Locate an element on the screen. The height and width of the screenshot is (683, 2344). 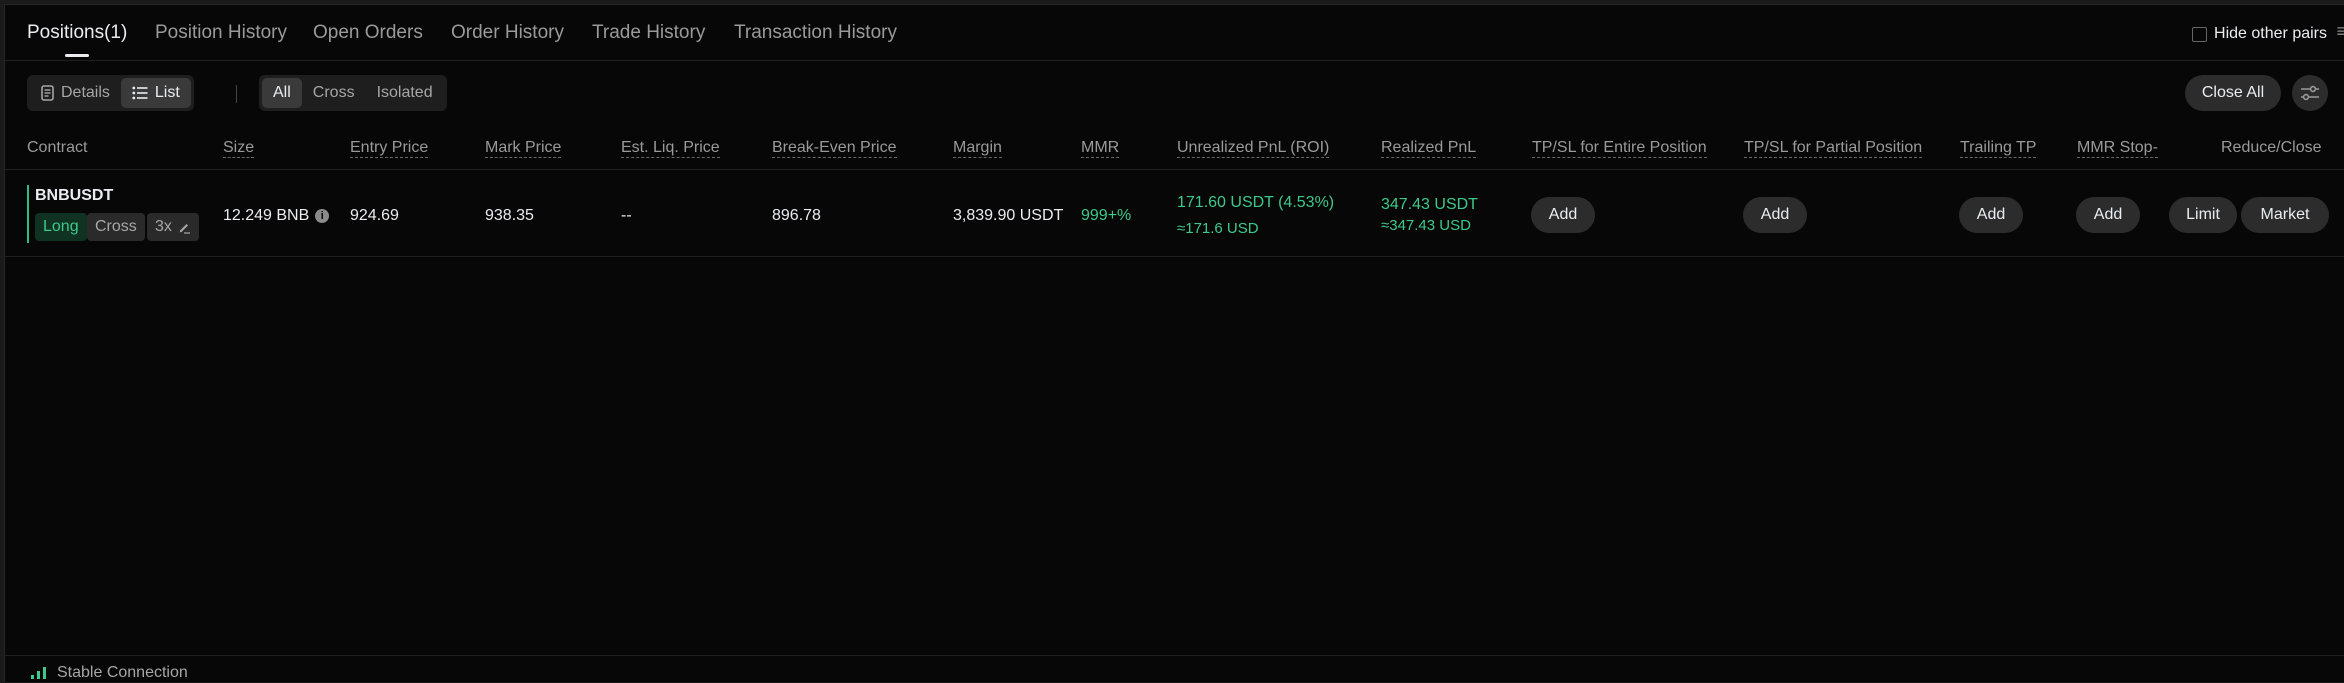
col-break-even-price: Break-Even Price is located at coordinates (834, 148).